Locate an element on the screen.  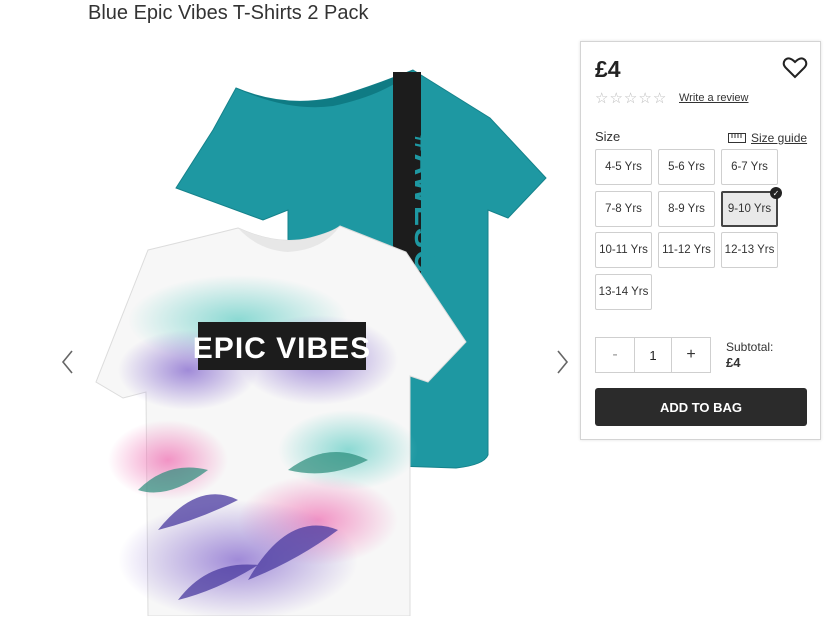
size-label: Size is located at coordinates (608, 136).